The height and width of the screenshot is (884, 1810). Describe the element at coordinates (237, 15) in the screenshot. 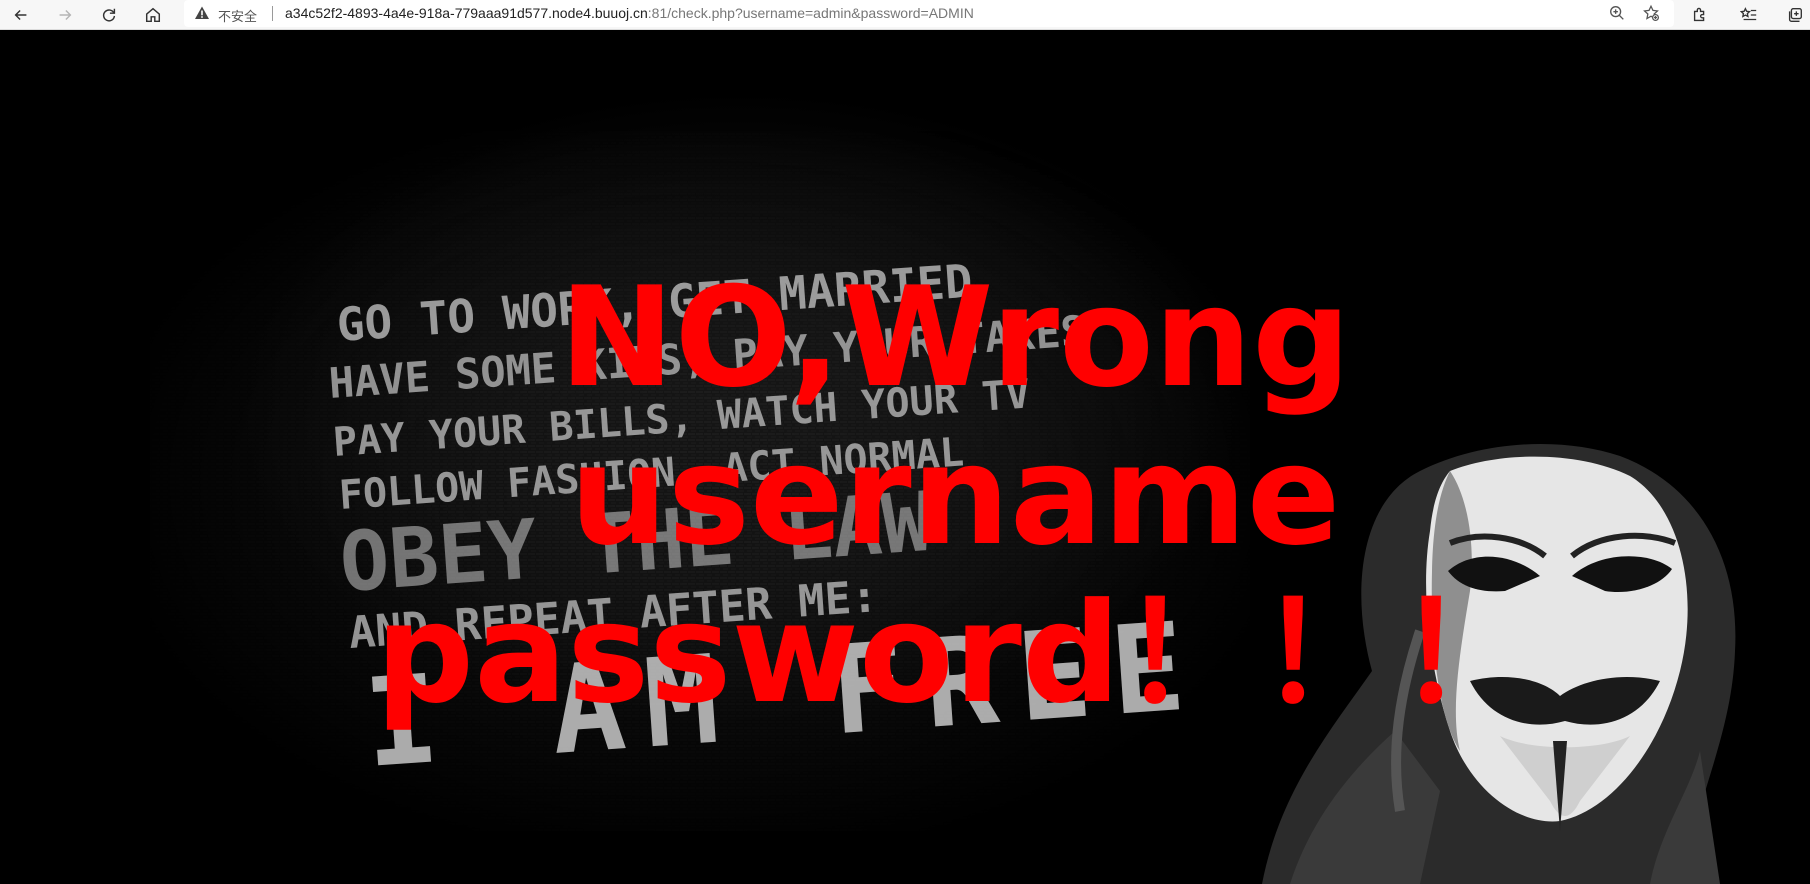

I see `security-label: 不安全` at that location.